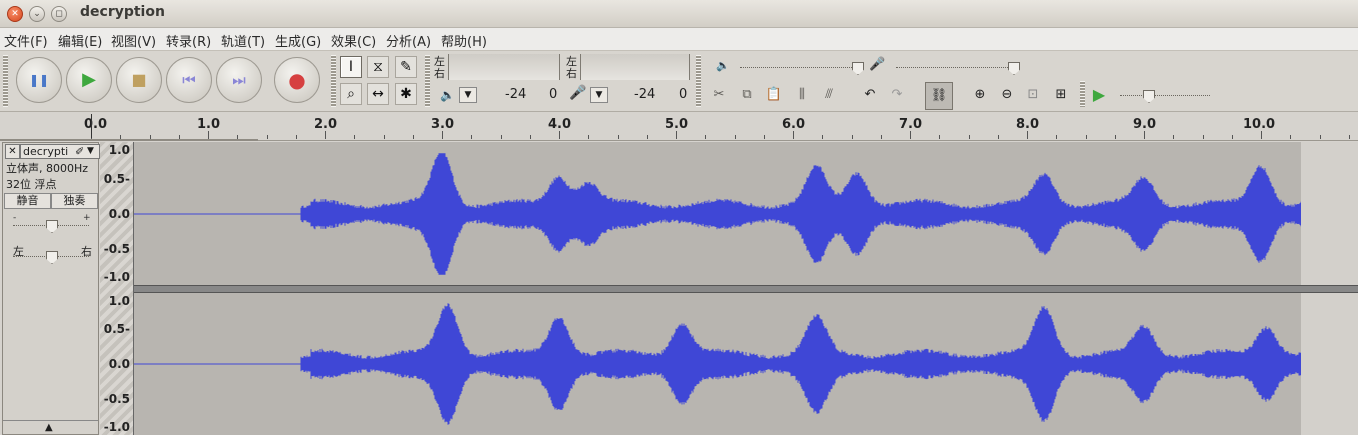 The height and width of the screenshot is (435, 1358). Describe the element at coordinates (116, 329) in the screenshot. I see `amp-label: 0.5-` at that location.